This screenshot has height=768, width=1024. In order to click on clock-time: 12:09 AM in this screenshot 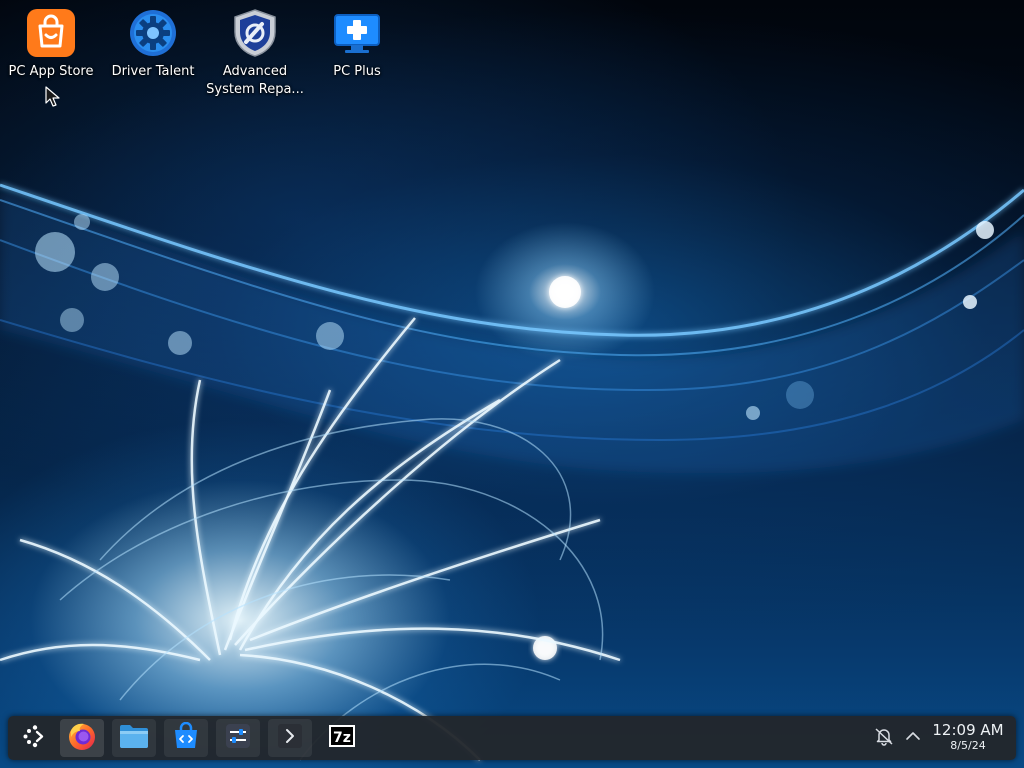, I will do `click(968, 730)`.